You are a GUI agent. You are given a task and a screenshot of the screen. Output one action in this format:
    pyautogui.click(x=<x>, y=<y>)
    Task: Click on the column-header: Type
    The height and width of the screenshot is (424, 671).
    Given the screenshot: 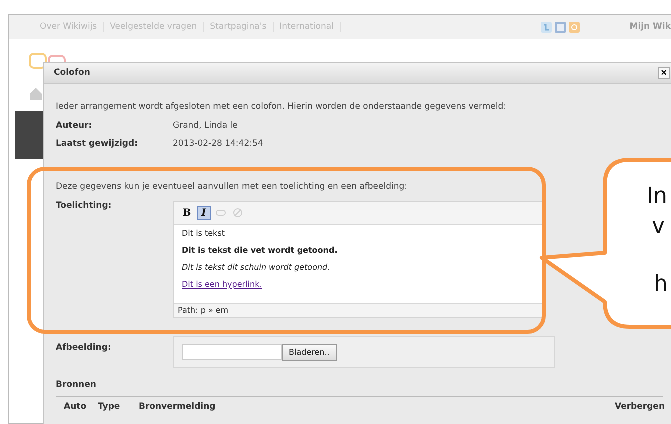 What is the action you would take?
    pyautogui.click(x=110, y=407)
    